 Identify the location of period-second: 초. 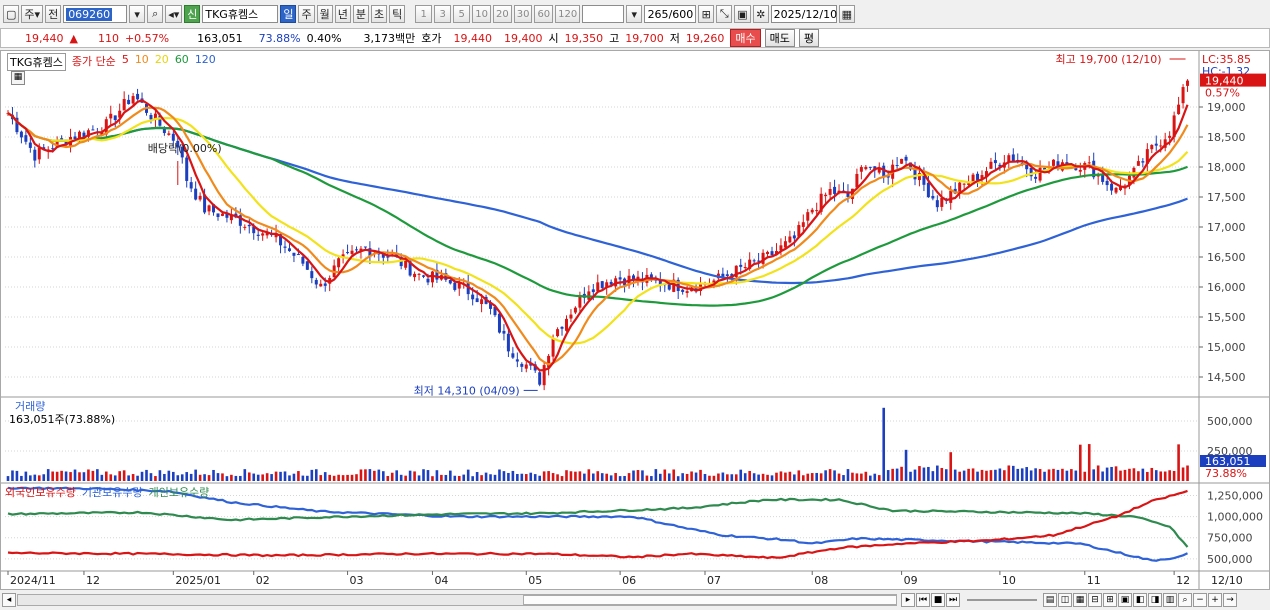
(379, 14).